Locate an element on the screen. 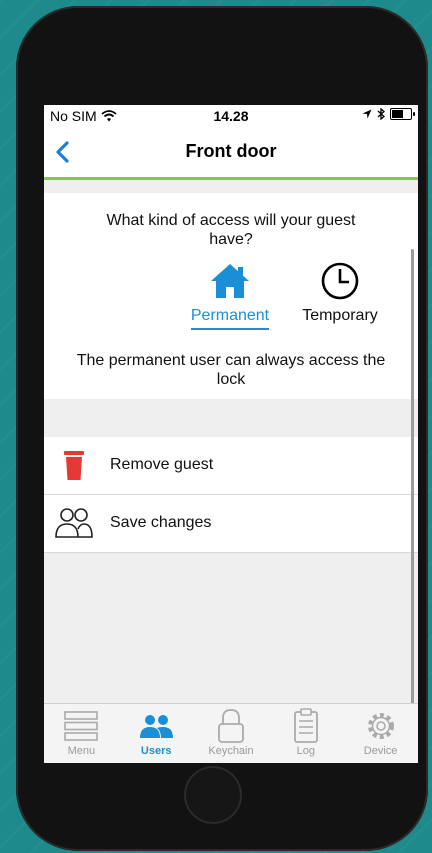  permanent-option: Permanent is located at coordinates (230, 295).